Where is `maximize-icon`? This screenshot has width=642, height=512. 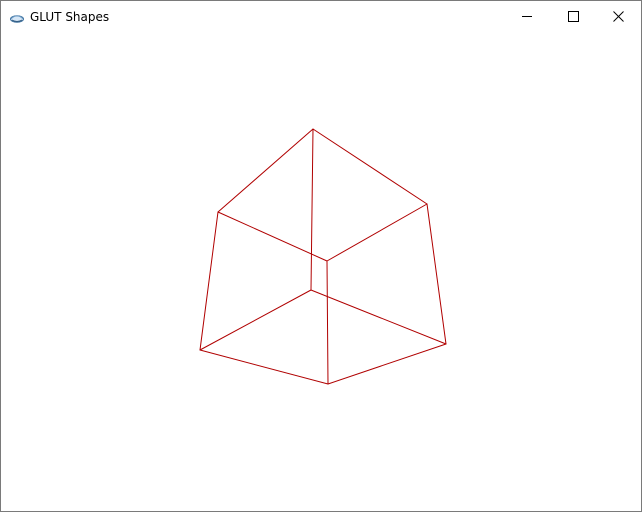 maximize-icon is located at coordinates (573, 16).